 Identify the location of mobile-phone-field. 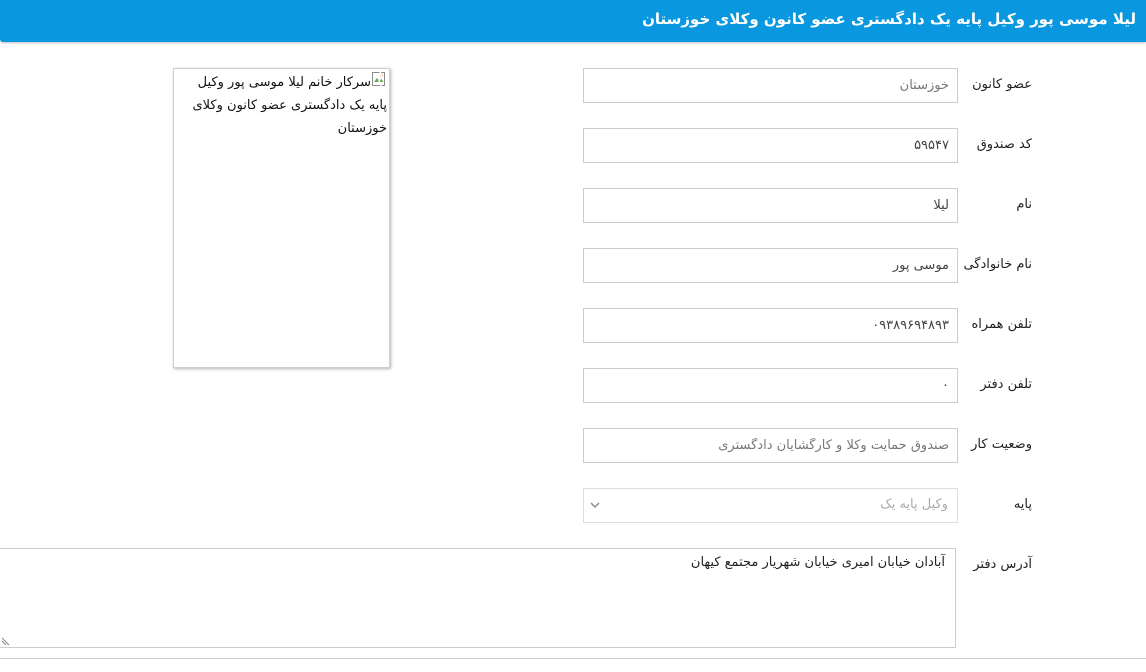
(770, 325).